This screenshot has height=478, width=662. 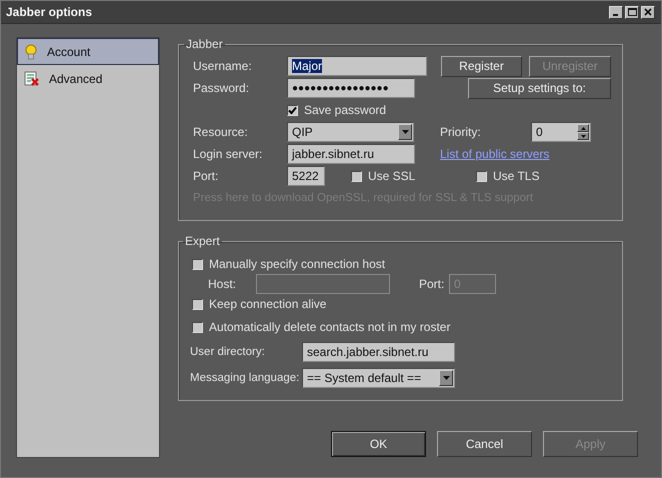 I want to click on up-arrow-icon, so click(x=583, y=128).